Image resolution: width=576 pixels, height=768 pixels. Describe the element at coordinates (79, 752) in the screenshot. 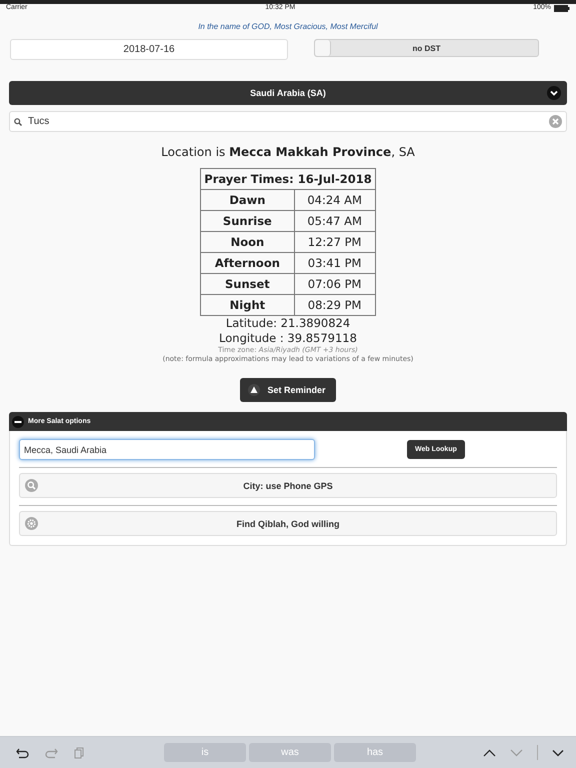

I see `paste-icon` at that location.